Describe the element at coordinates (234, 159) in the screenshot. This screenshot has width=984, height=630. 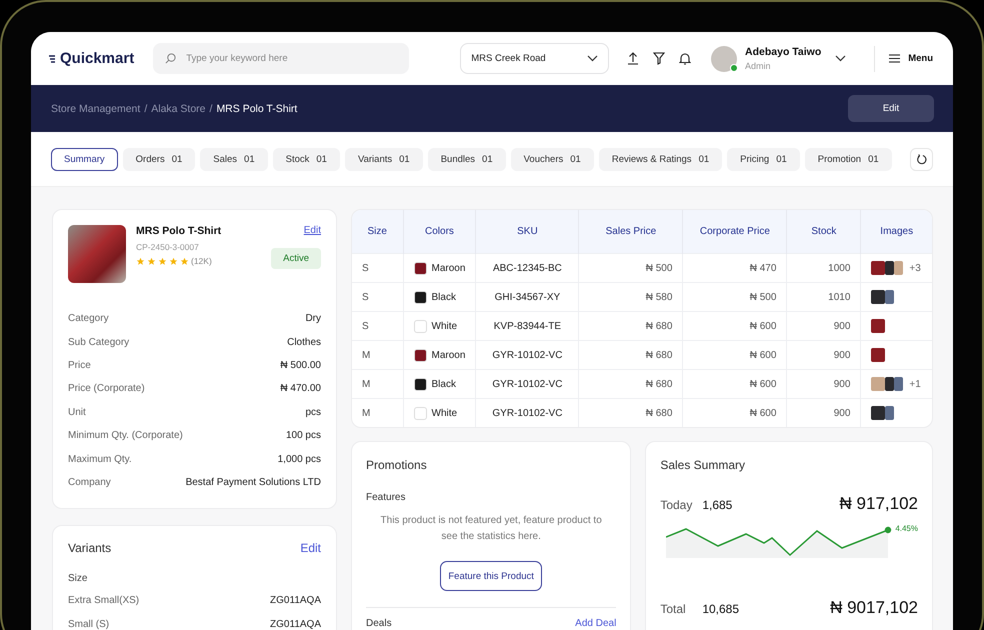
I see `tab: Sales 01` at that location.